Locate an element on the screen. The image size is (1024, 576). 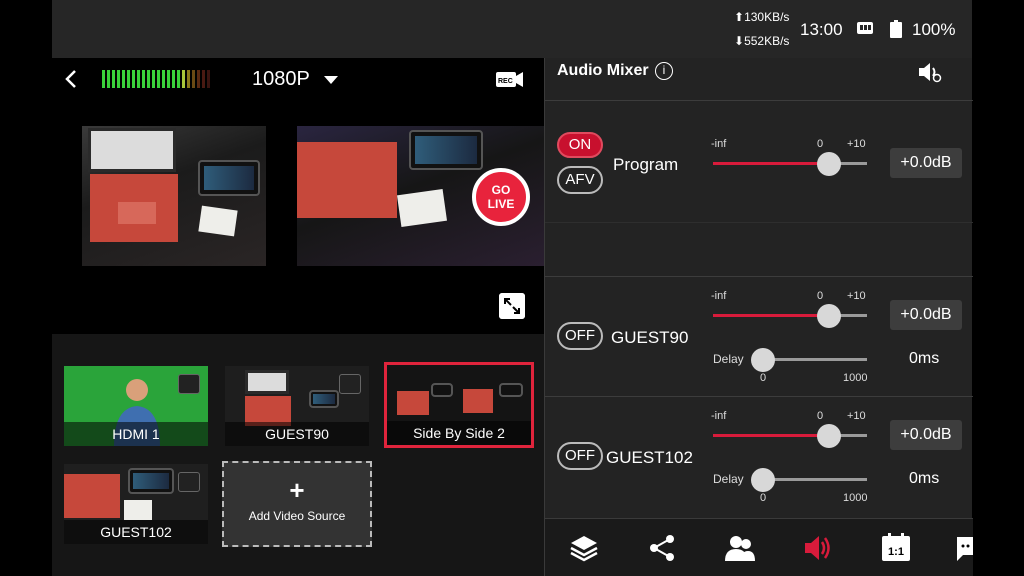
upload-rate-text: 130KB/s is located at coordinates (767, 17).